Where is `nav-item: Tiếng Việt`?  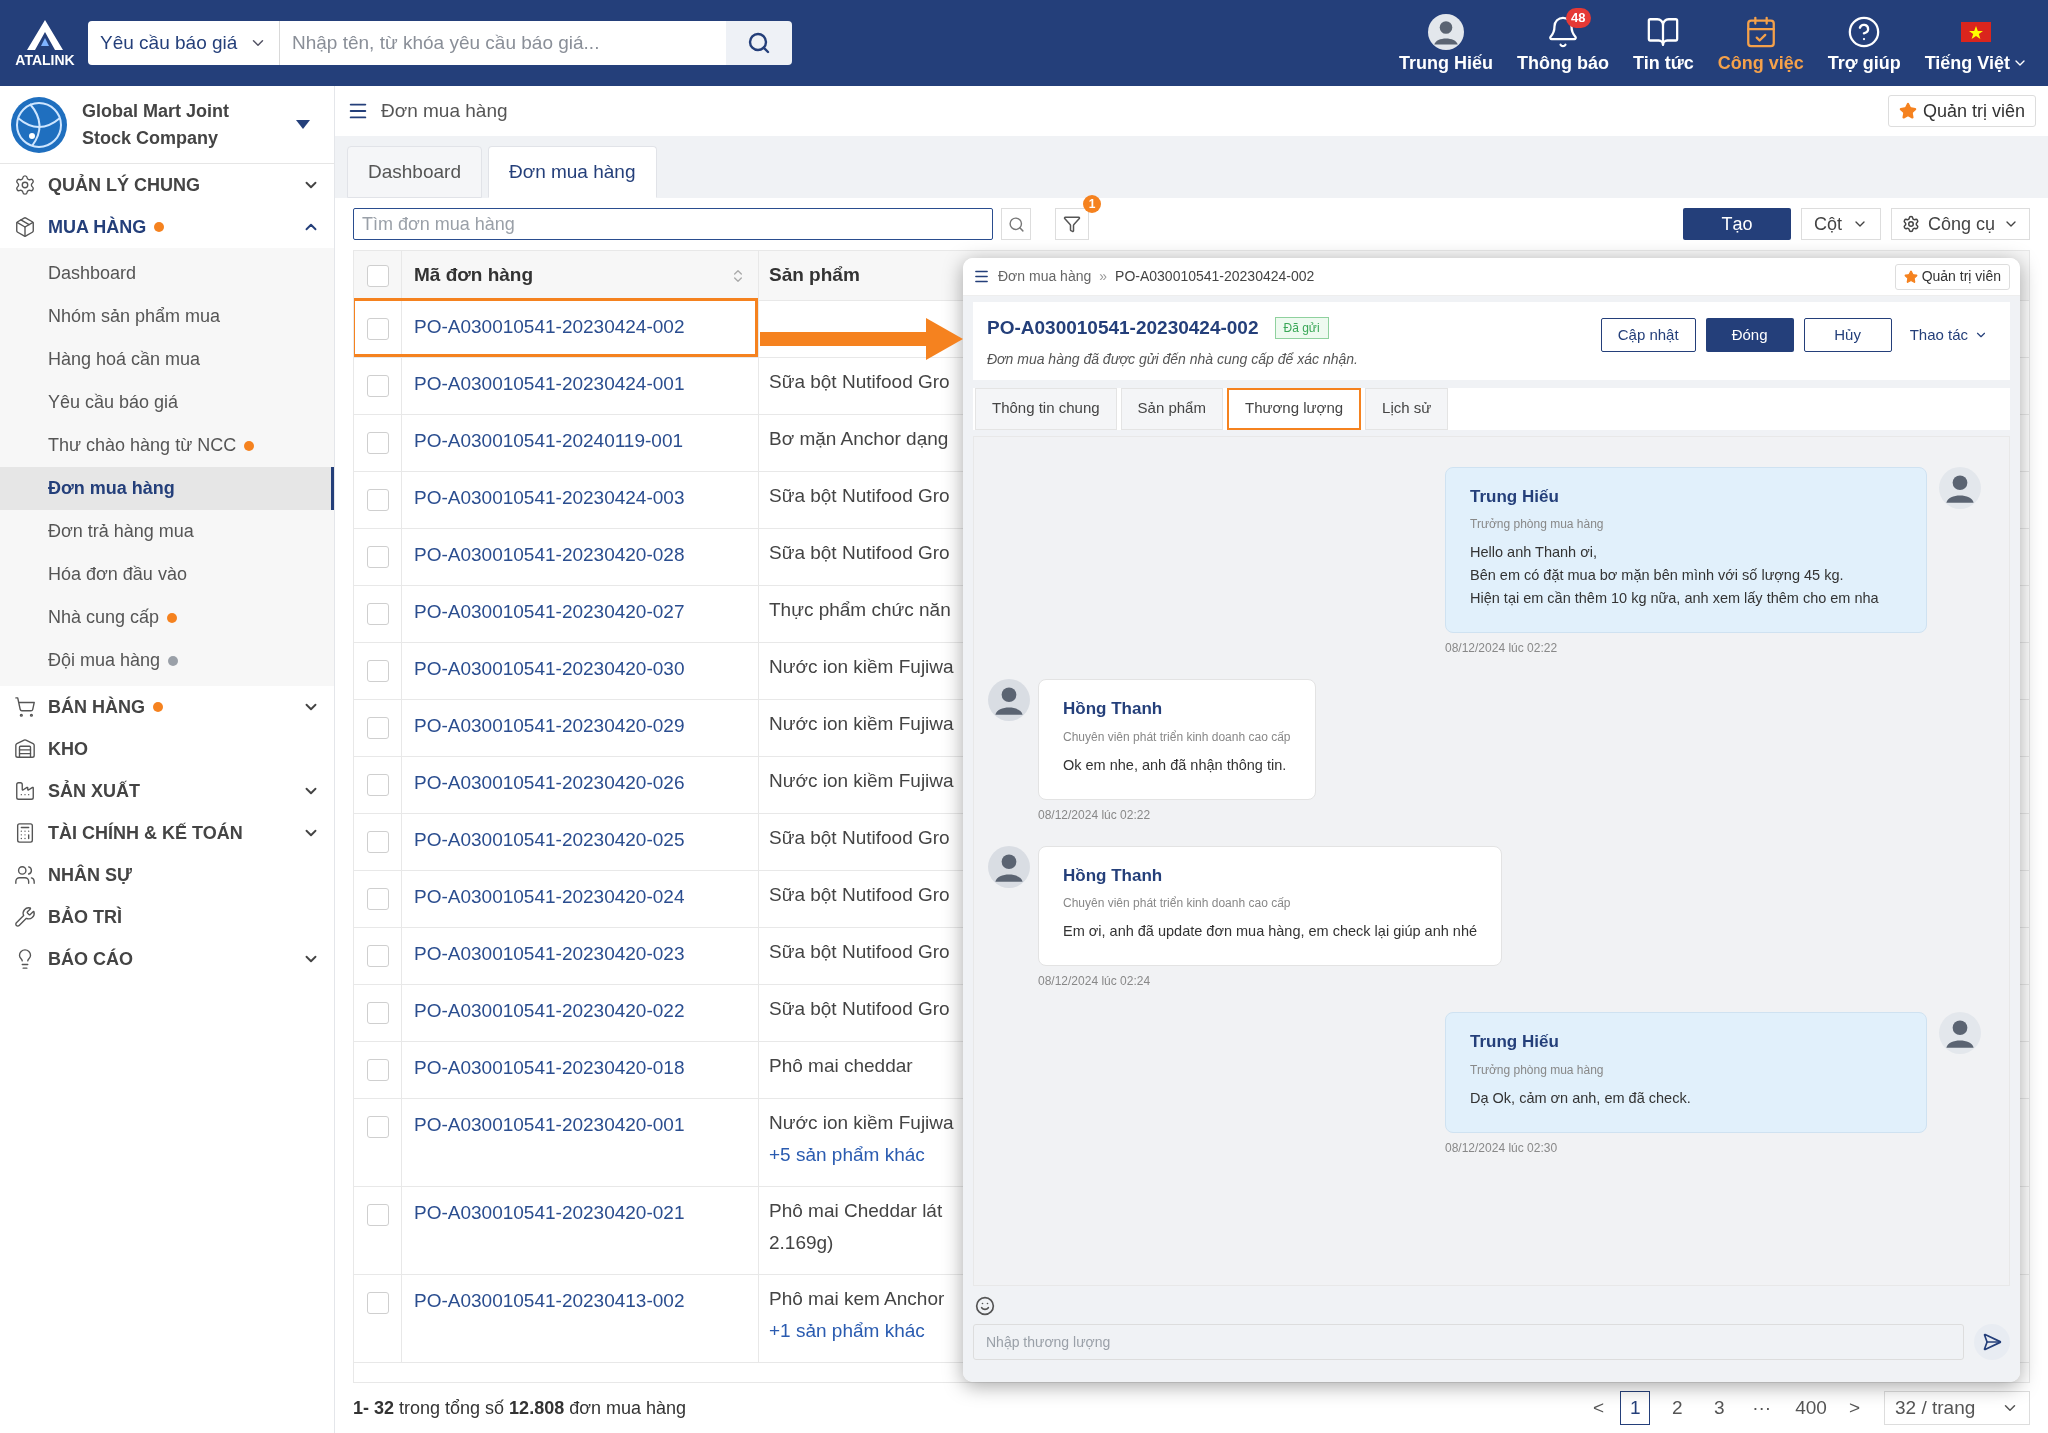 nav-item: Tiếng Việt is located at coordinates (1976, 43).